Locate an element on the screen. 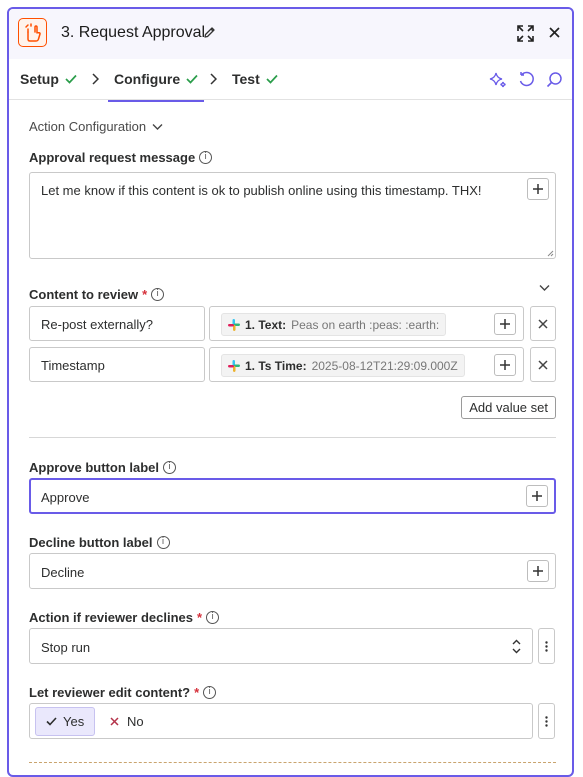  label-text: Let reviewer edit content? is located at coordinates (110, 692).